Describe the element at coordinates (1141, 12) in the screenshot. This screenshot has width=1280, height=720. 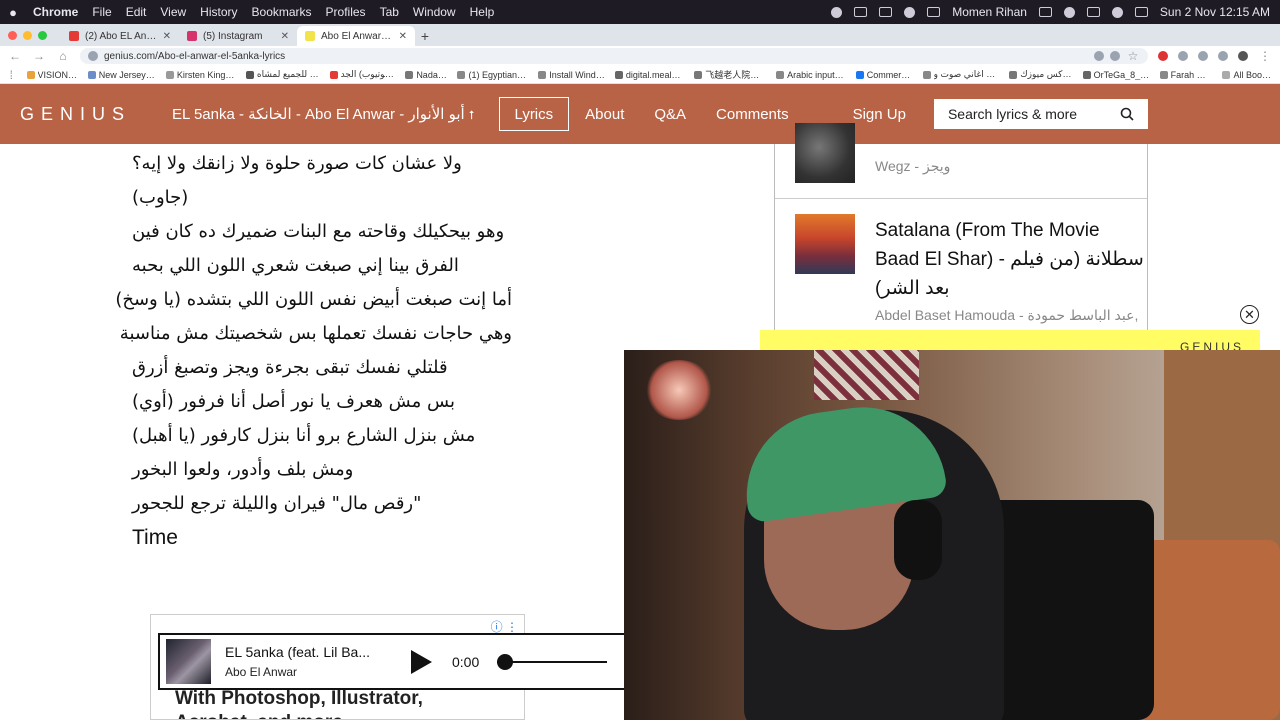
I see `control-center-icon` at that location.